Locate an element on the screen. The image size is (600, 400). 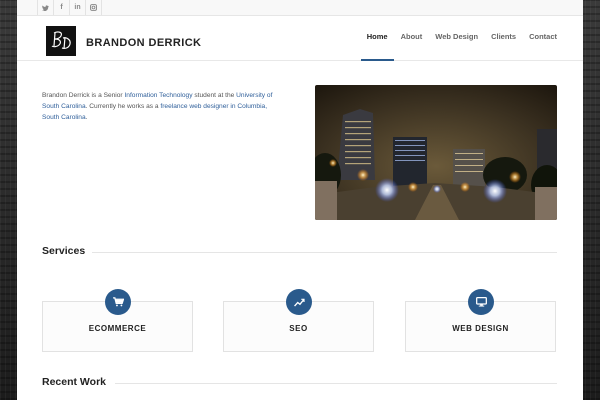
top-social-bar: f in is located at coordinates (300, 8).